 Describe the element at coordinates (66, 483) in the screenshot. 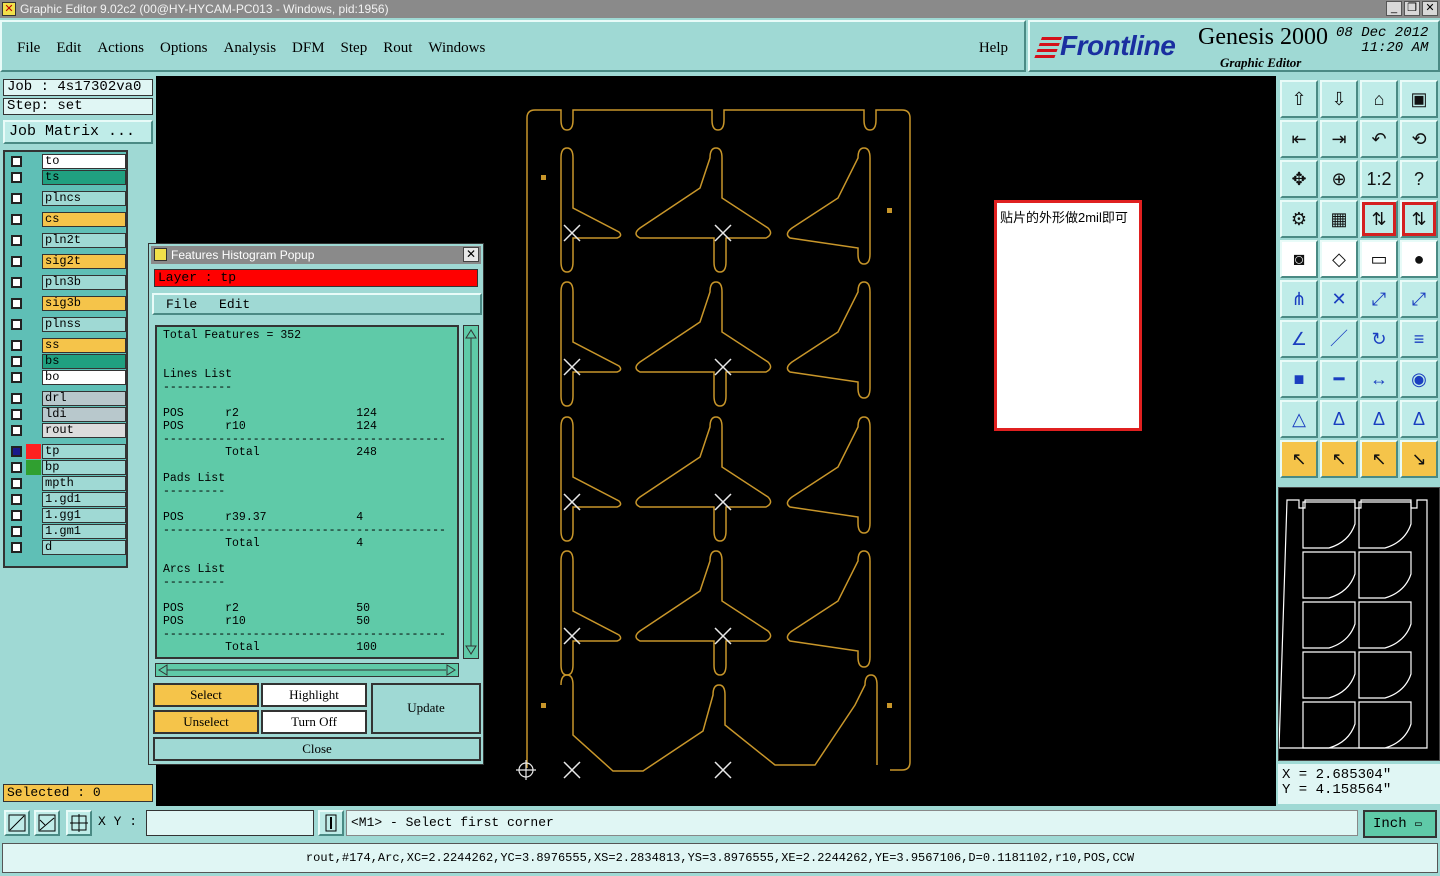

I see `layer-row-mpth: mpth` at that location.